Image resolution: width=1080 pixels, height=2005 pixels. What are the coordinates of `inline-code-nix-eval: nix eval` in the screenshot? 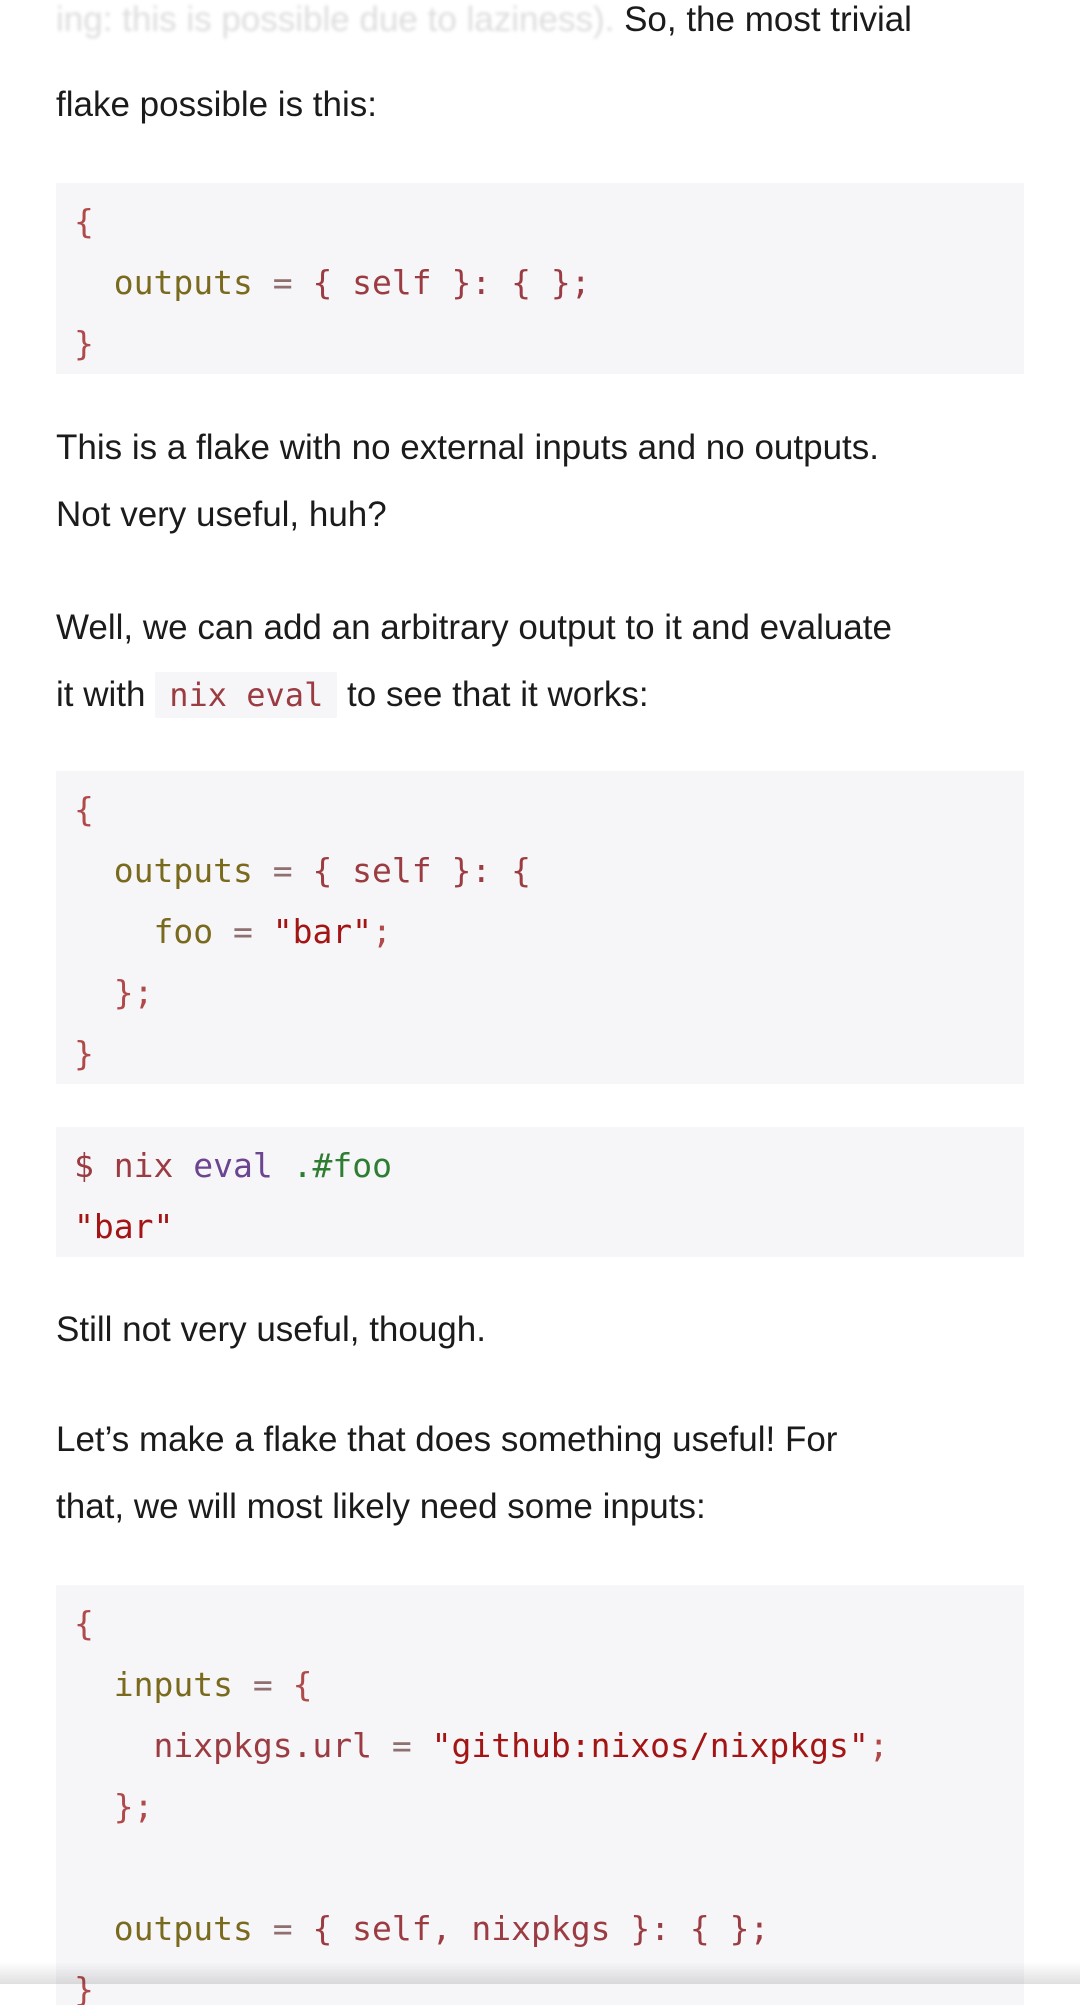 It's located at (246, 695).